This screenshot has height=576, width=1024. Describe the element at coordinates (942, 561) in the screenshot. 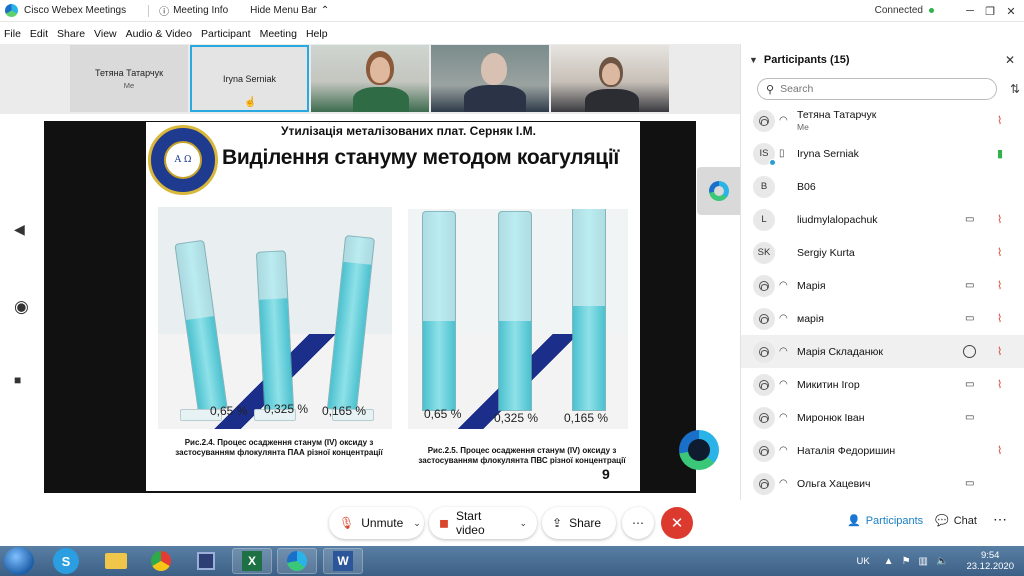

I see `volume-icon: 🔈` at that location.